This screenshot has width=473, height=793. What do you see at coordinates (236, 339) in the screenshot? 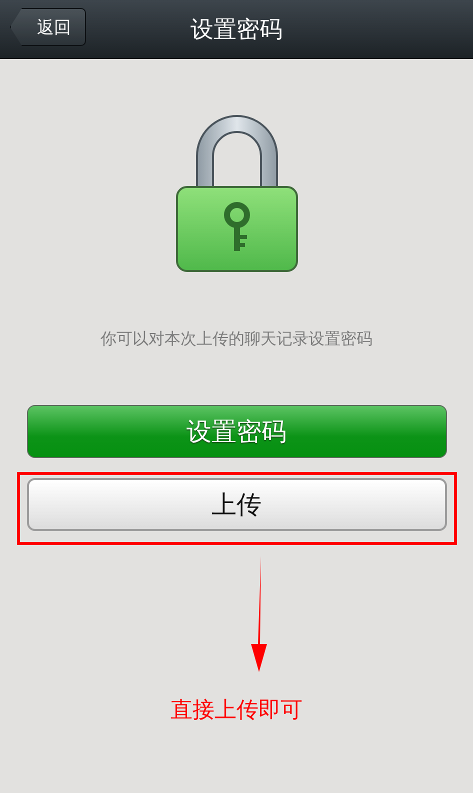
I see `description-text: 你可以对本次上传的聊天记录设置密码` at bounding box center [236, 339].